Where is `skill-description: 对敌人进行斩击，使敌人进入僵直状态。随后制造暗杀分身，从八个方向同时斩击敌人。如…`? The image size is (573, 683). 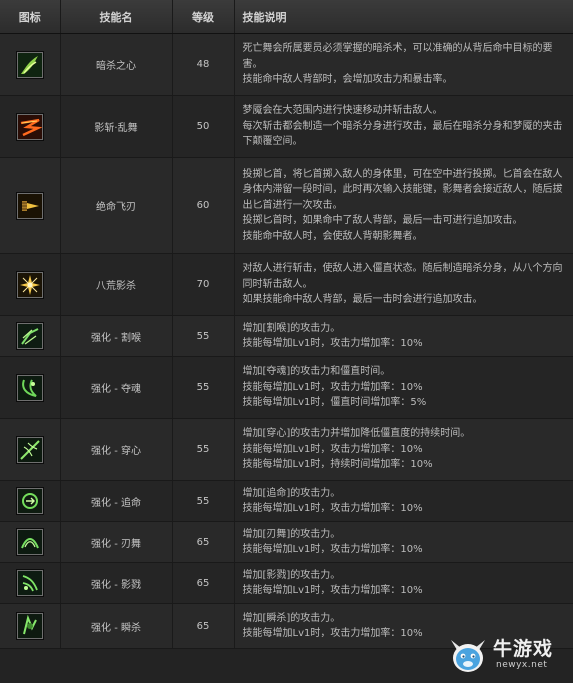 skill-description: 对敌人进行斩击，使敌人进入僵直状态。随后制造暗杀分身，从八个方向同时斩击敌人。如… is located at coordinates (403, 284).